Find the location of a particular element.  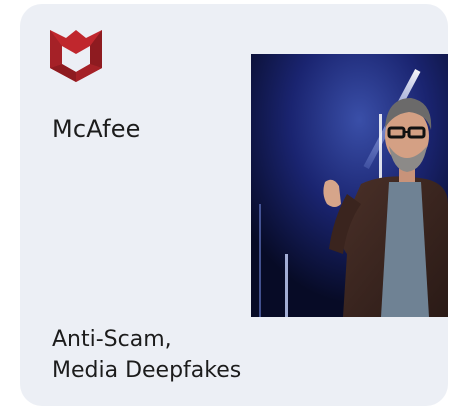

tag-media-deepfakes: Media Deepfakes is located at coordinates (147, 370).